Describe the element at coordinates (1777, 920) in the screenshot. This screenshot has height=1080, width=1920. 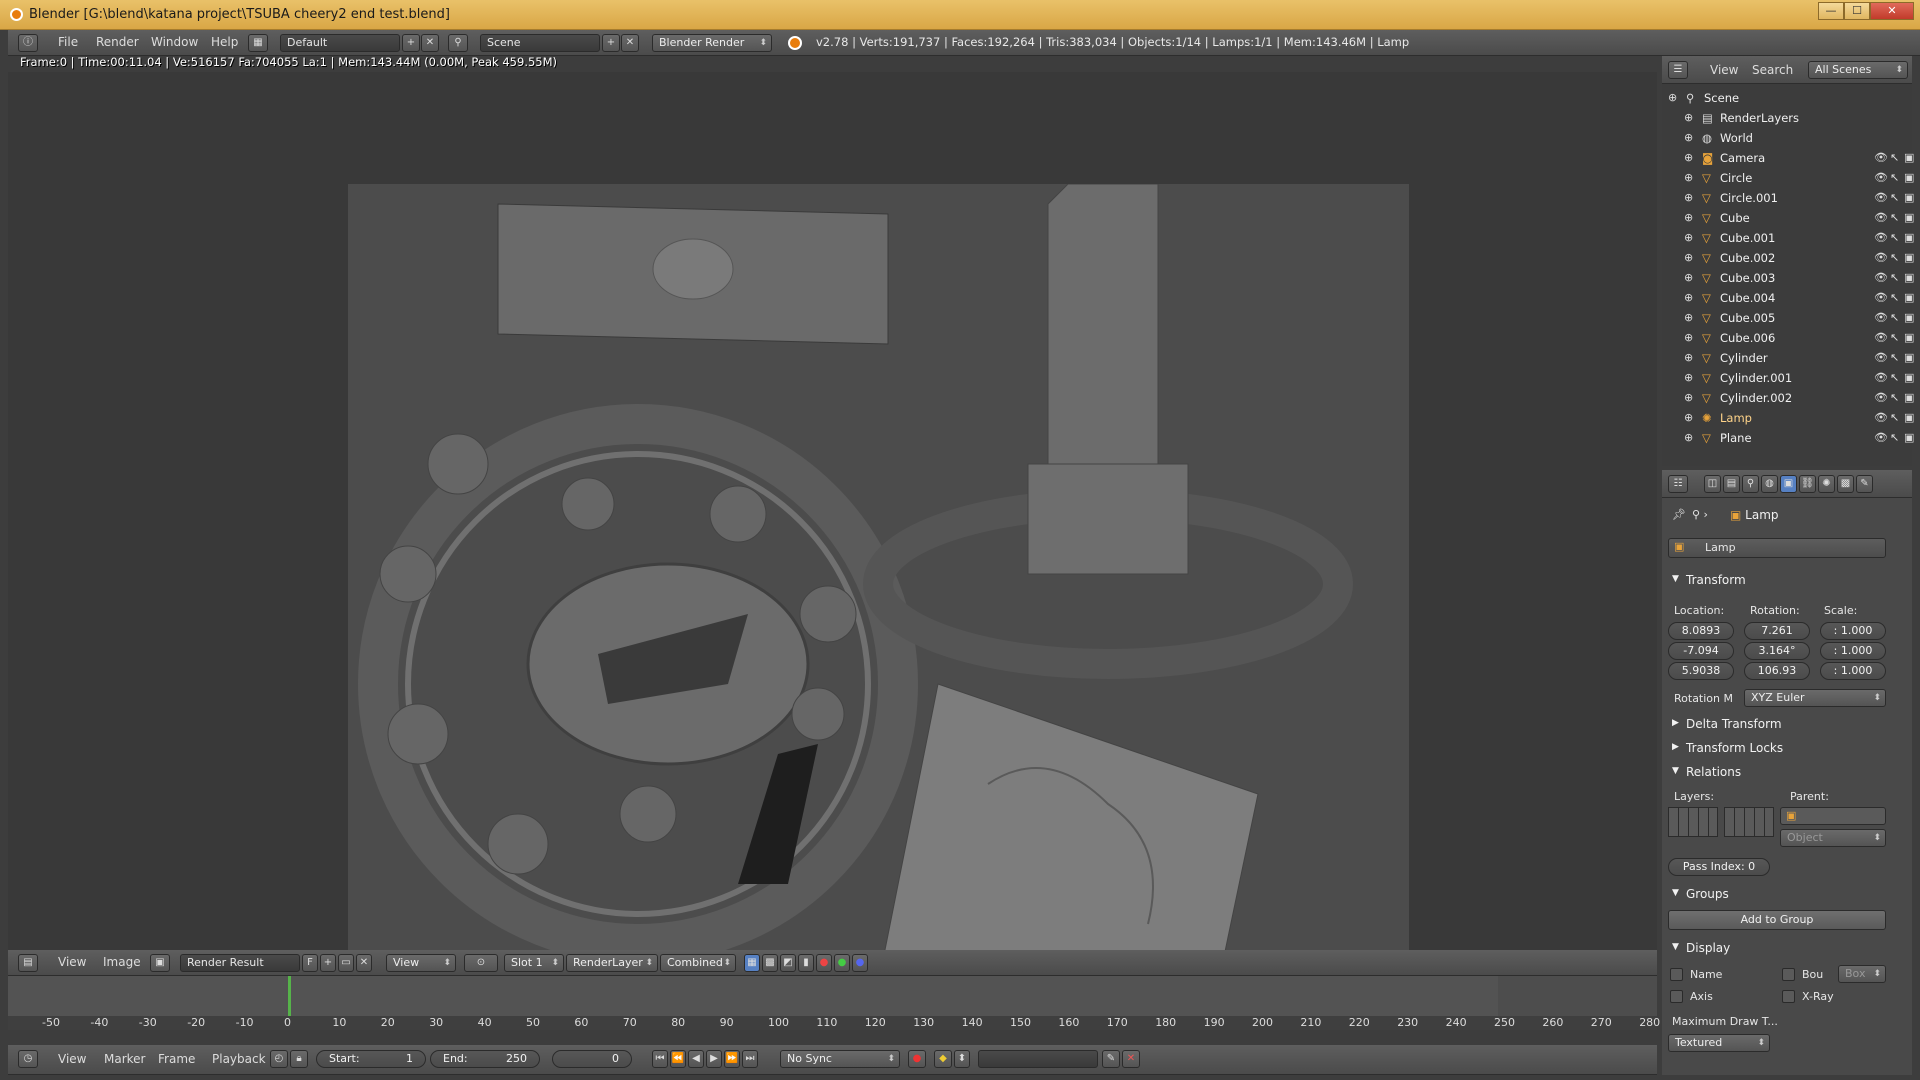
I see `add-to-group-button: Add to Group` at that location.